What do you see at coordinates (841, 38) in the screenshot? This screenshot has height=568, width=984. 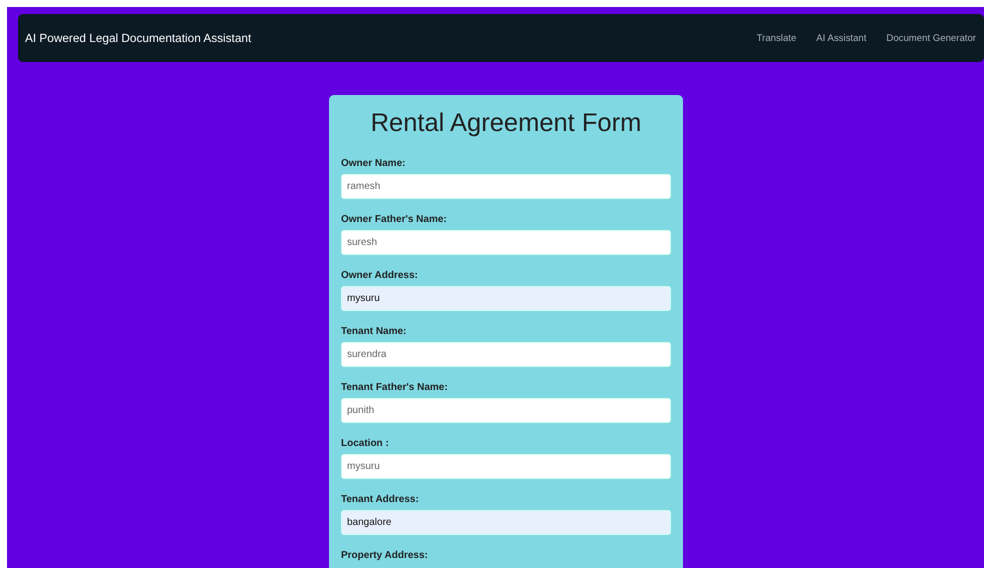 I see `nav-link: AI Assistant` at bounding box center [841, 38].